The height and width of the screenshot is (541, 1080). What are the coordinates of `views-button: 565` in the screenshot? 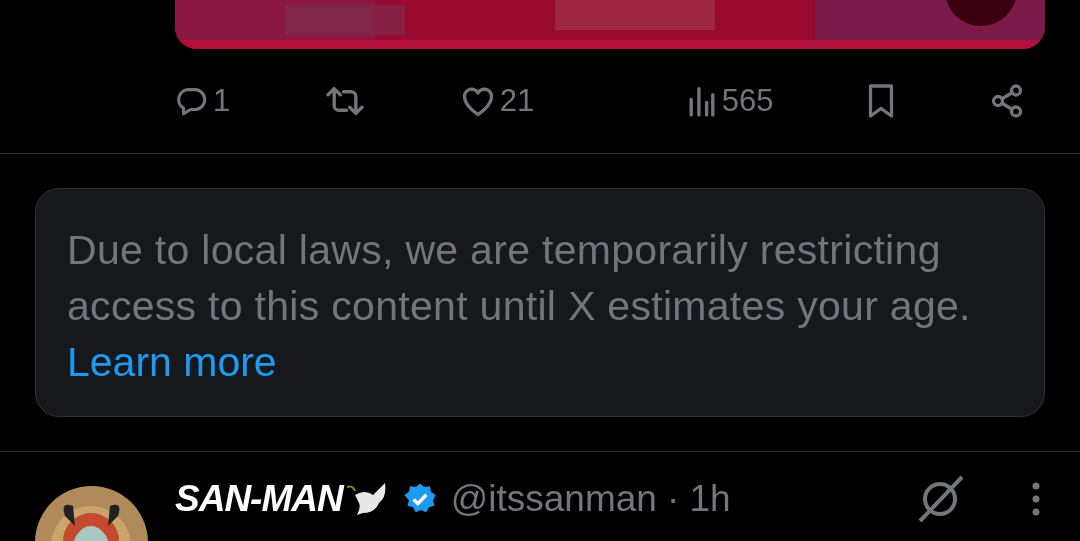 It's located at (729, 101).